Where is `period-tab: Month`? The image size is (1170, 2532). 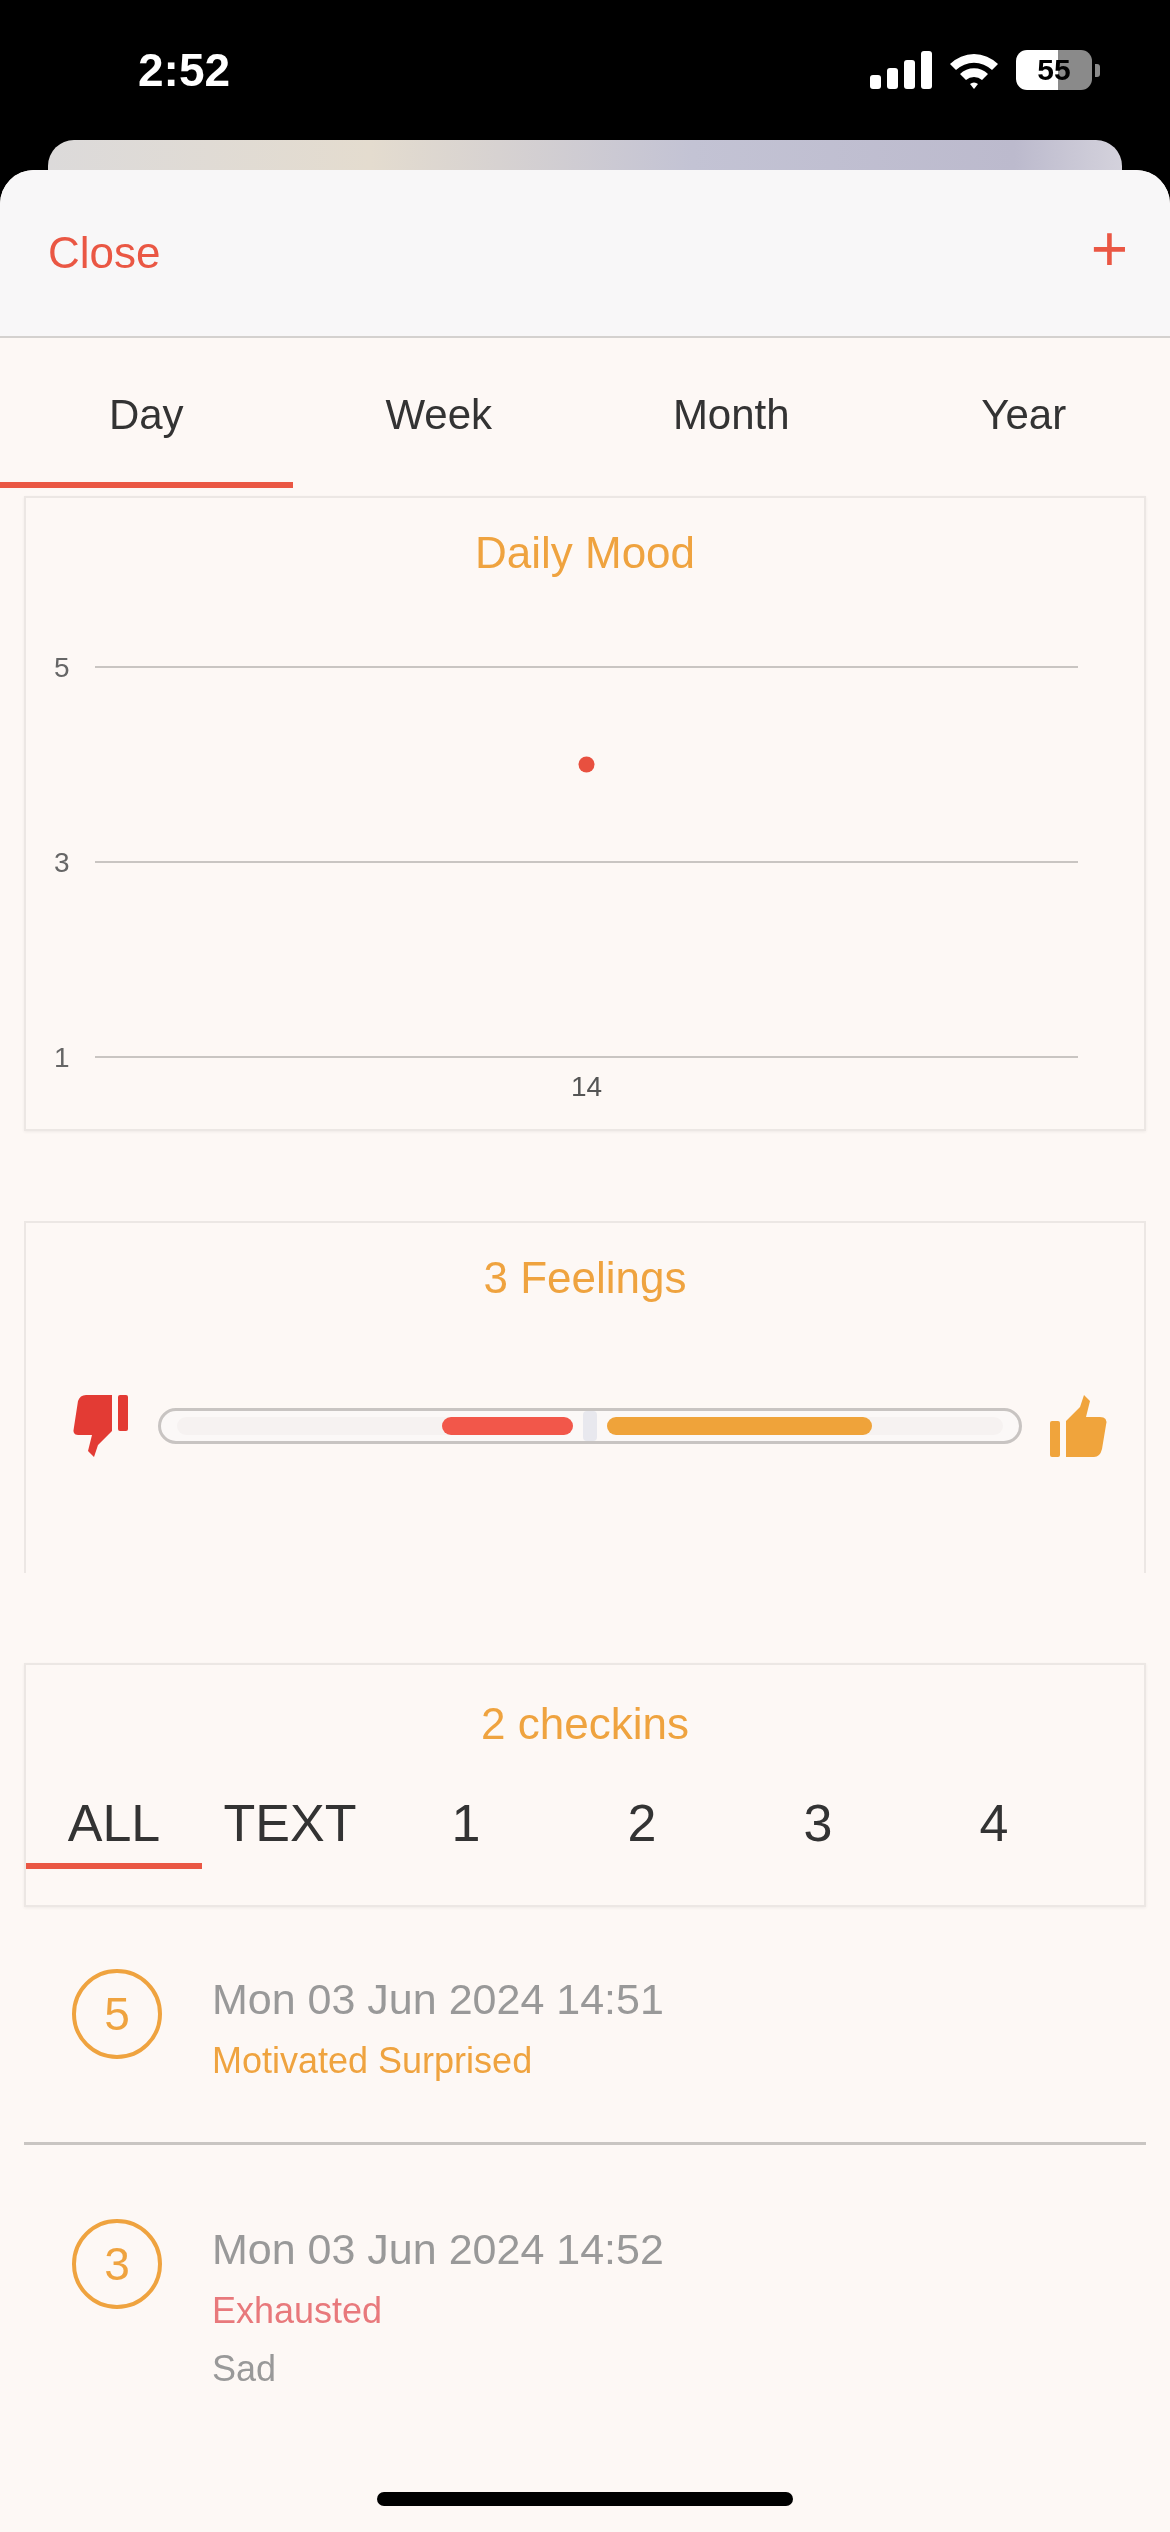 period-tab: Month is located at coordinates (731, 413).